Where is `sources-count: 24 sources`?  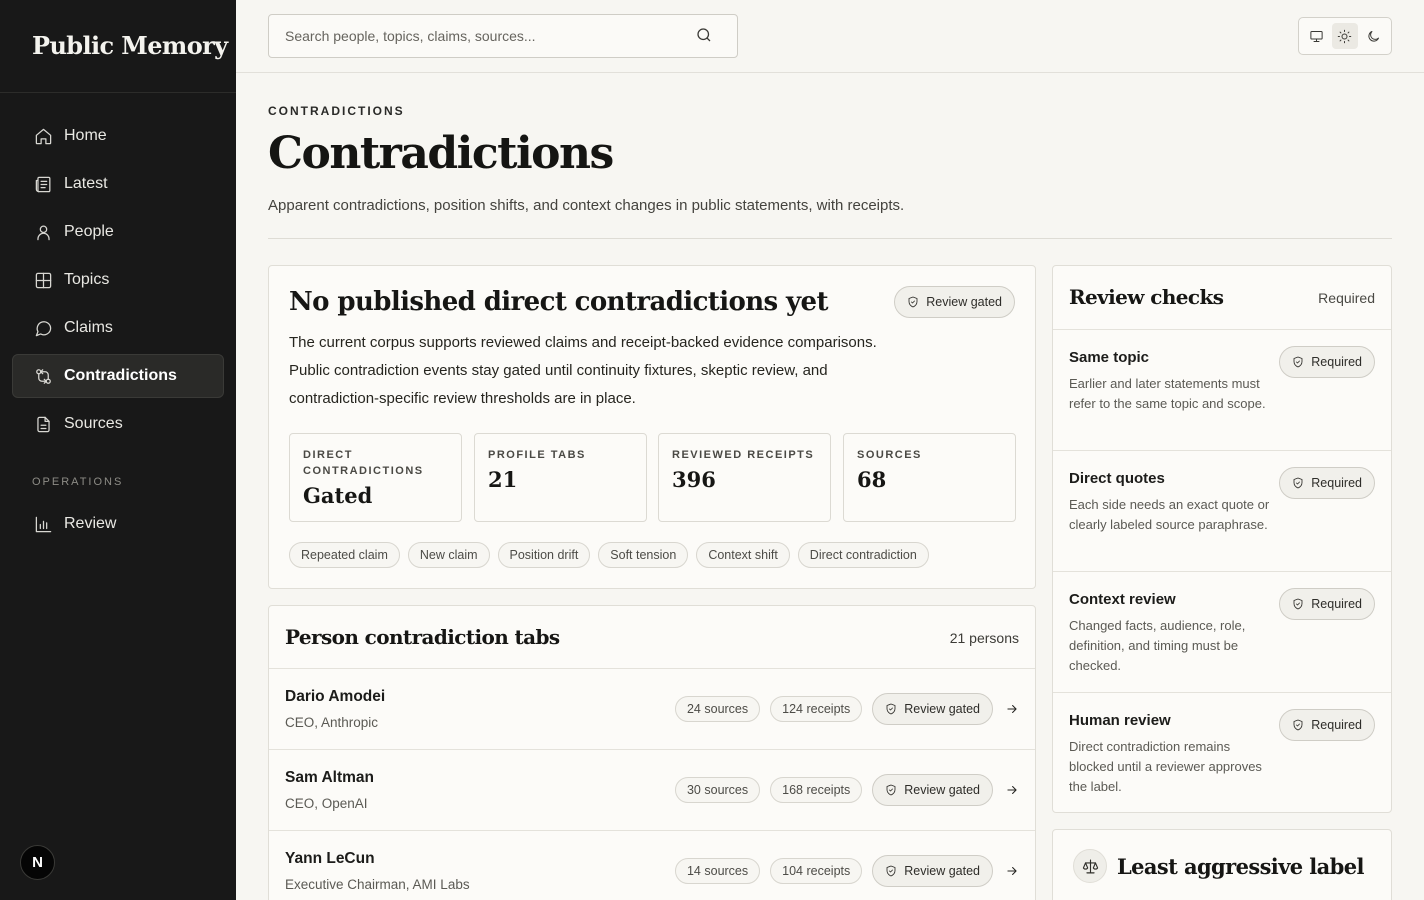
sources-count: 24 sources is located at coordinates (717, 709).